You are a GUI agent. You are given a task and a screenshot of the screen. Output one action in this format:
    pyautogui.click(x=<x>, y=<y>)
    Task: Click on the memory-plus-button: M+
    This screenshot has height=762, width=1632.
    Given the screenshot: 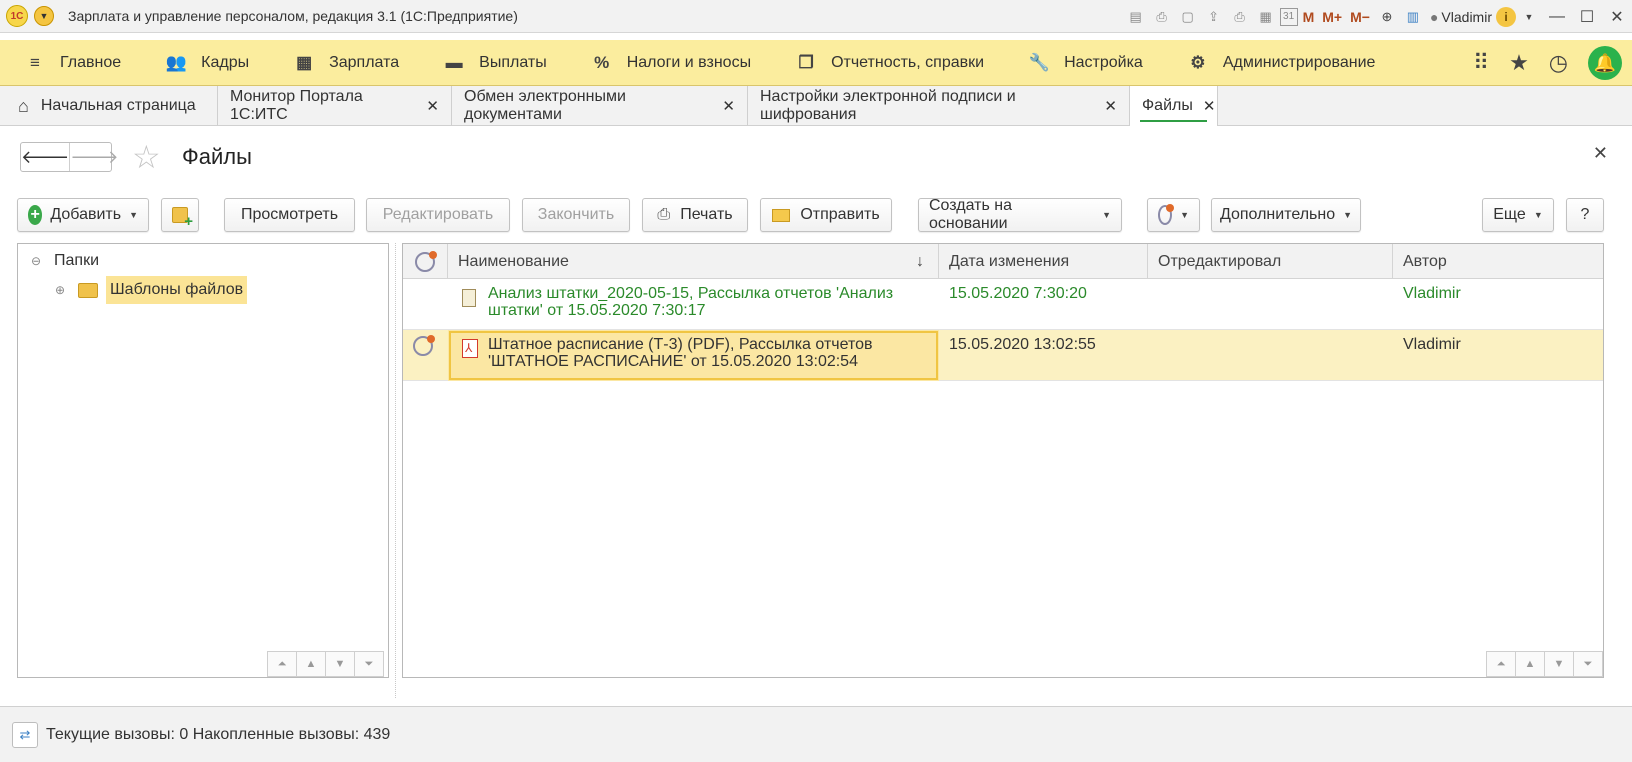 What is the action you would take?
    pyautogui.click(x=1332, y=17)
    